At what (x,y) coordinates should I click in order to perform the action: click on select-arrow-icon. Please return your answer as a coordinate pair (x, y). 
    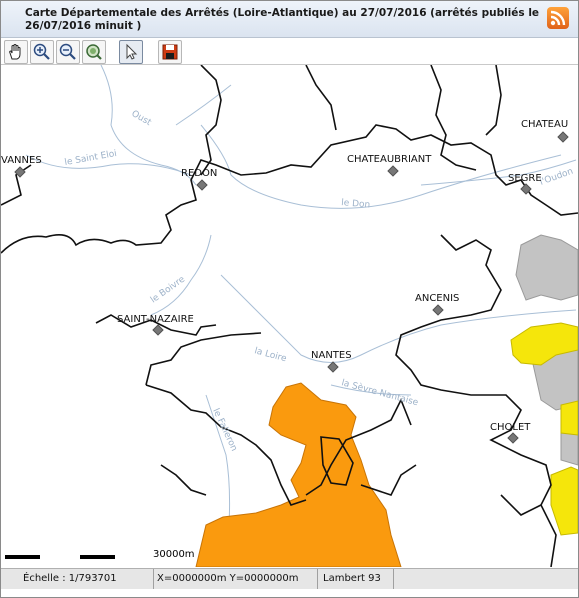
    Looking at the image, I should click on (131, 52).